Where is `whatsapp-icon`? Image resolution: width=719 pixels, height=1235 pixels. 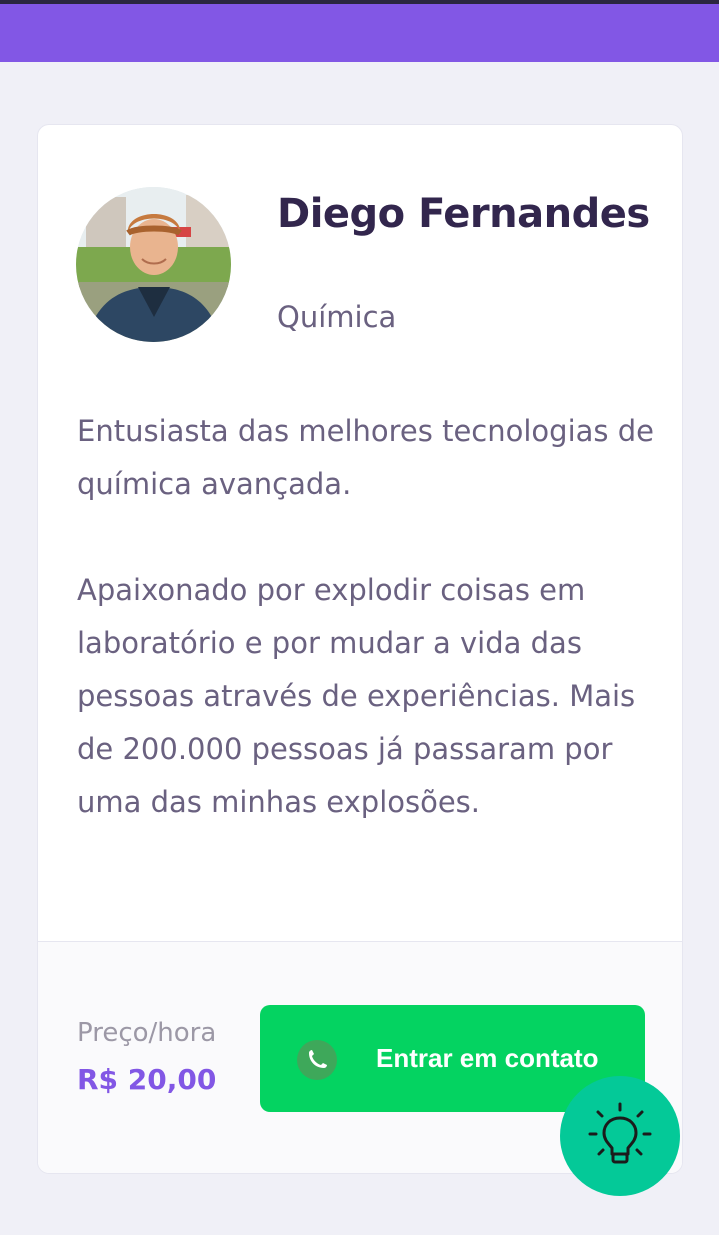 whatsapp-icon is located at coordinates (317, 1060).